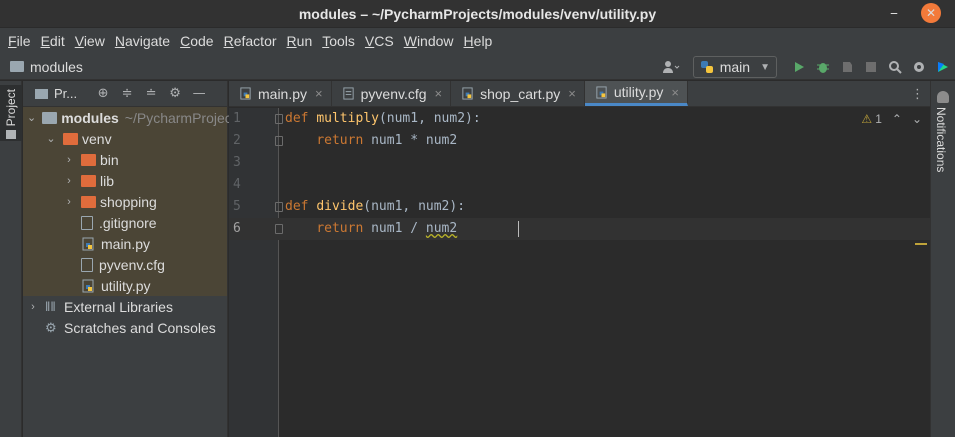 The height and width of the screenshot is (437, 955). Describe the element at coordinates (799, 67) in the screenshot. I see `run-icon` at that location.